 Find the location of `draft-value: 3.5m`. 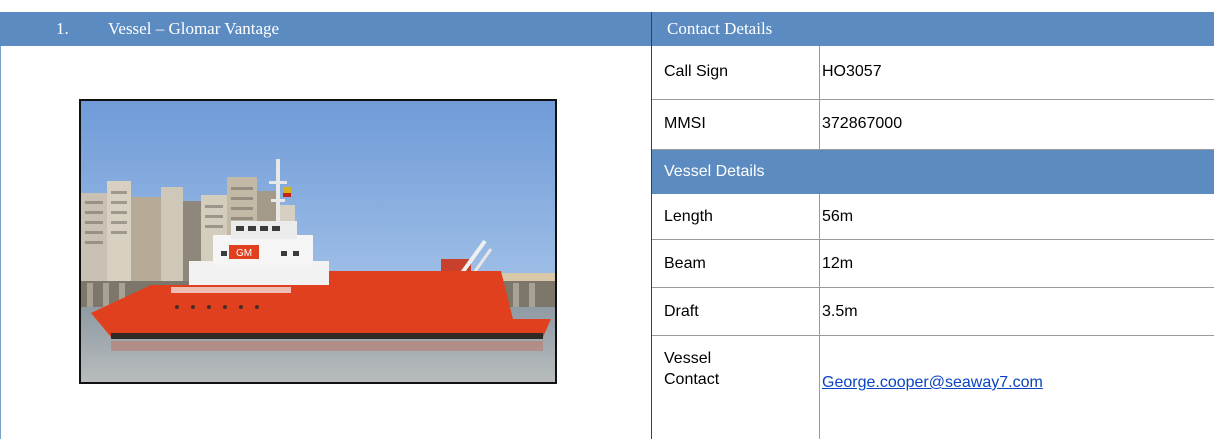

draft-value: 3.5m is located at coordinates (840, 311).